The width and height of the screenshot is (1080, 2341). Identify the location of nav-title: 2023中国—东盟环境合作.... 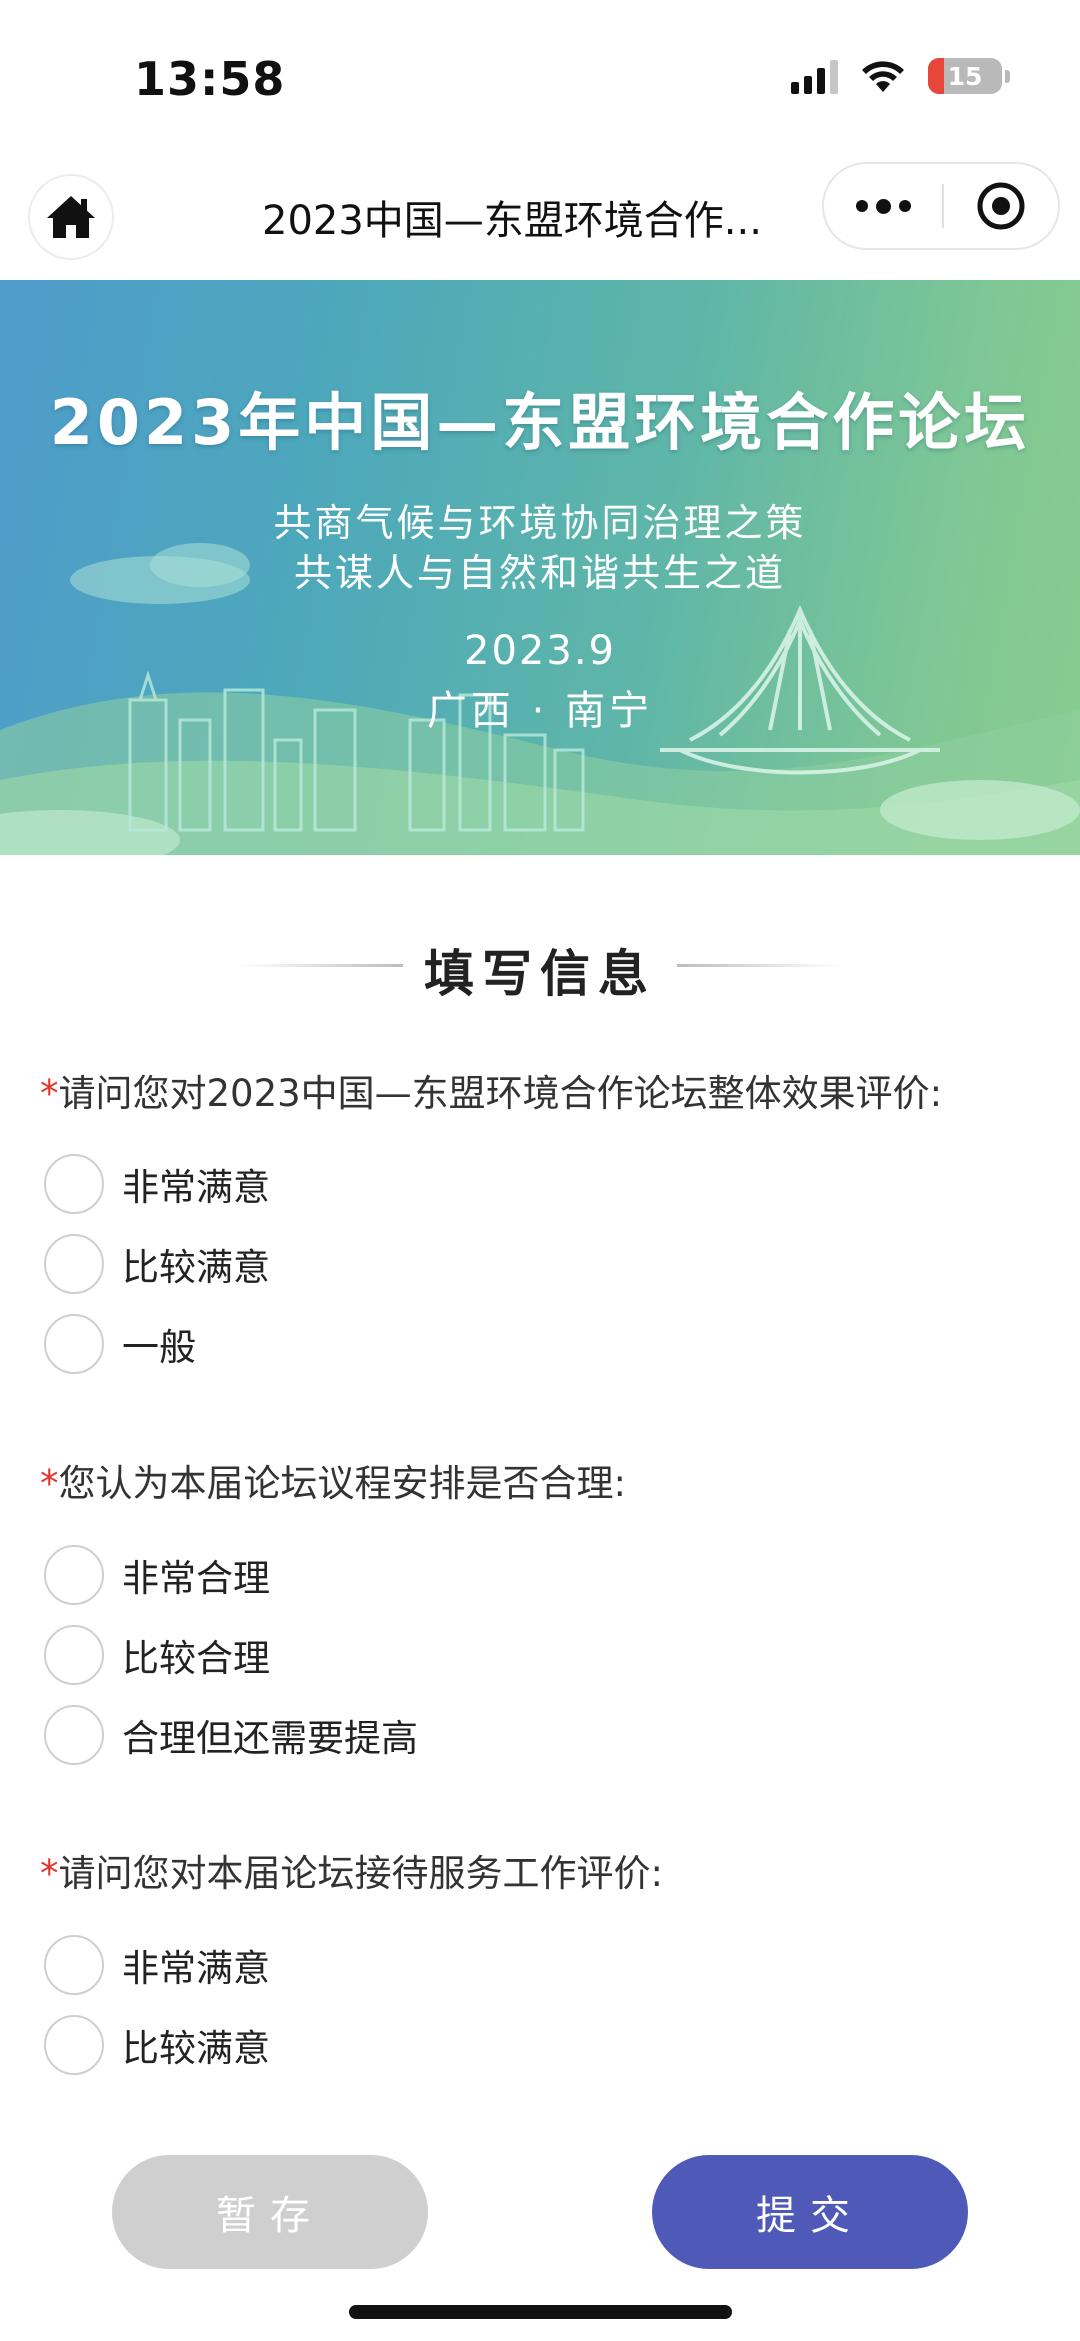
(512, 221).